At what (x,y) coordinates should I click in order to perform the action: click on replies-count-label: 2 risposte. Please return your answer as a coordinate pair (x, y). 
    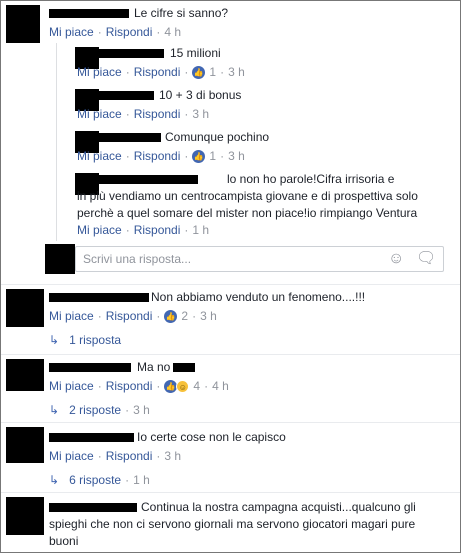
    Looking at the image, I should click on (95, 410).